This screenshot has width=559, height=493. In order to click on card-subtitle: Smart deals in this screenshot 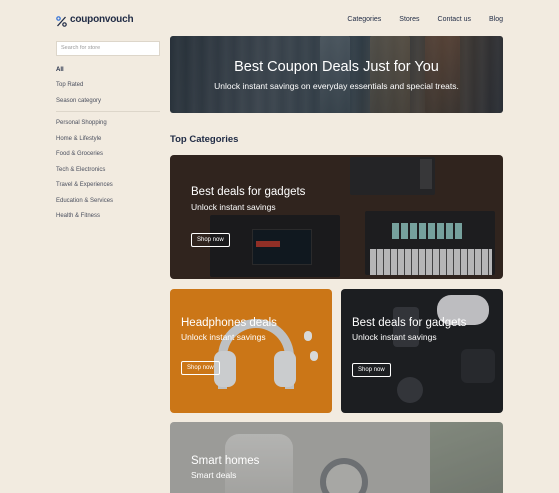, I will do `click(214, 475)`.